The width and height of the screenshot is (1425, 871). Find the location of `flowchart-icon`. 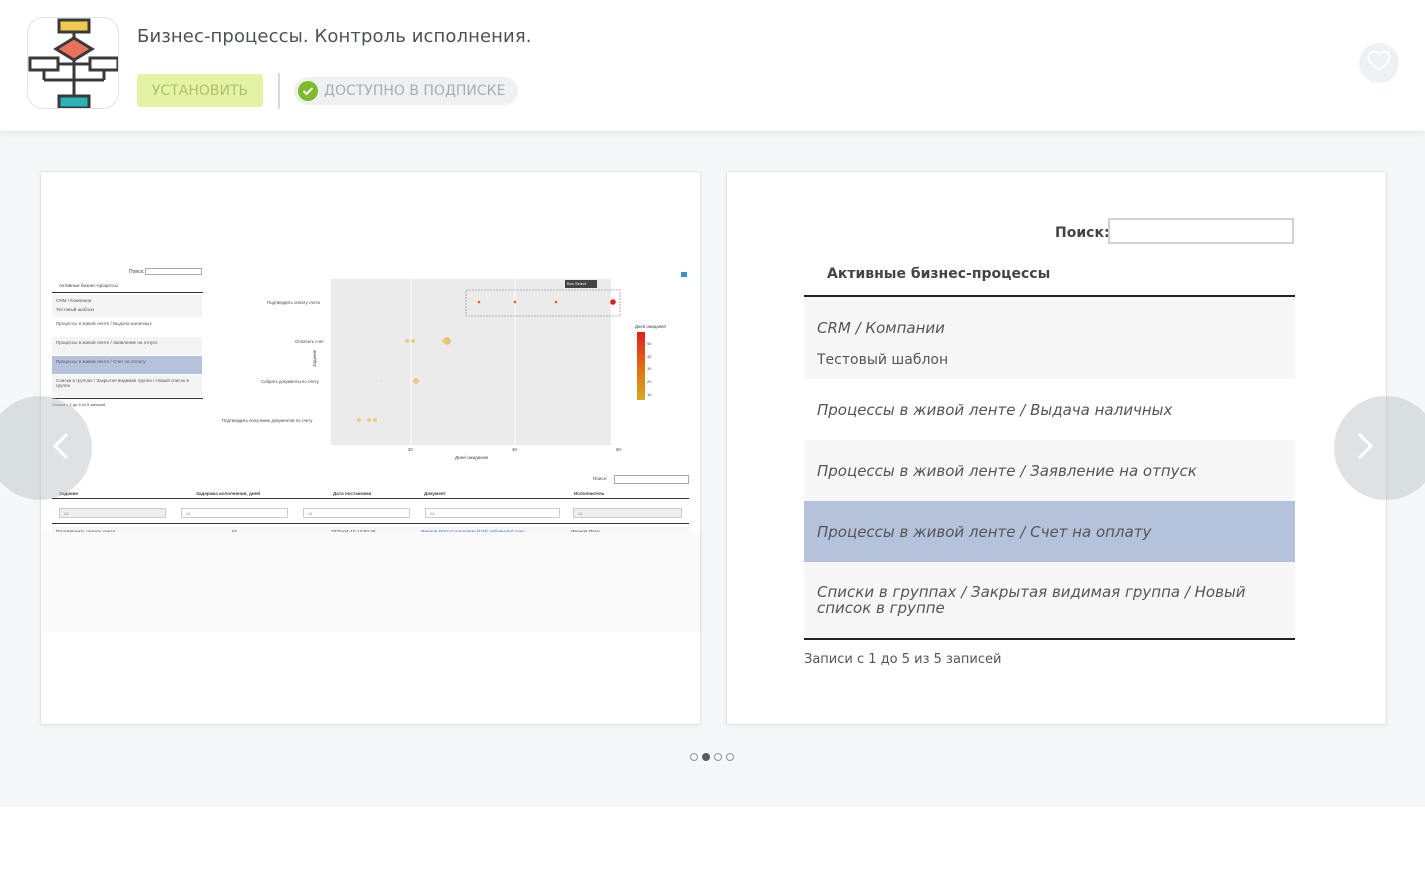

flowchart-icon is located at coordinates (73, 63).